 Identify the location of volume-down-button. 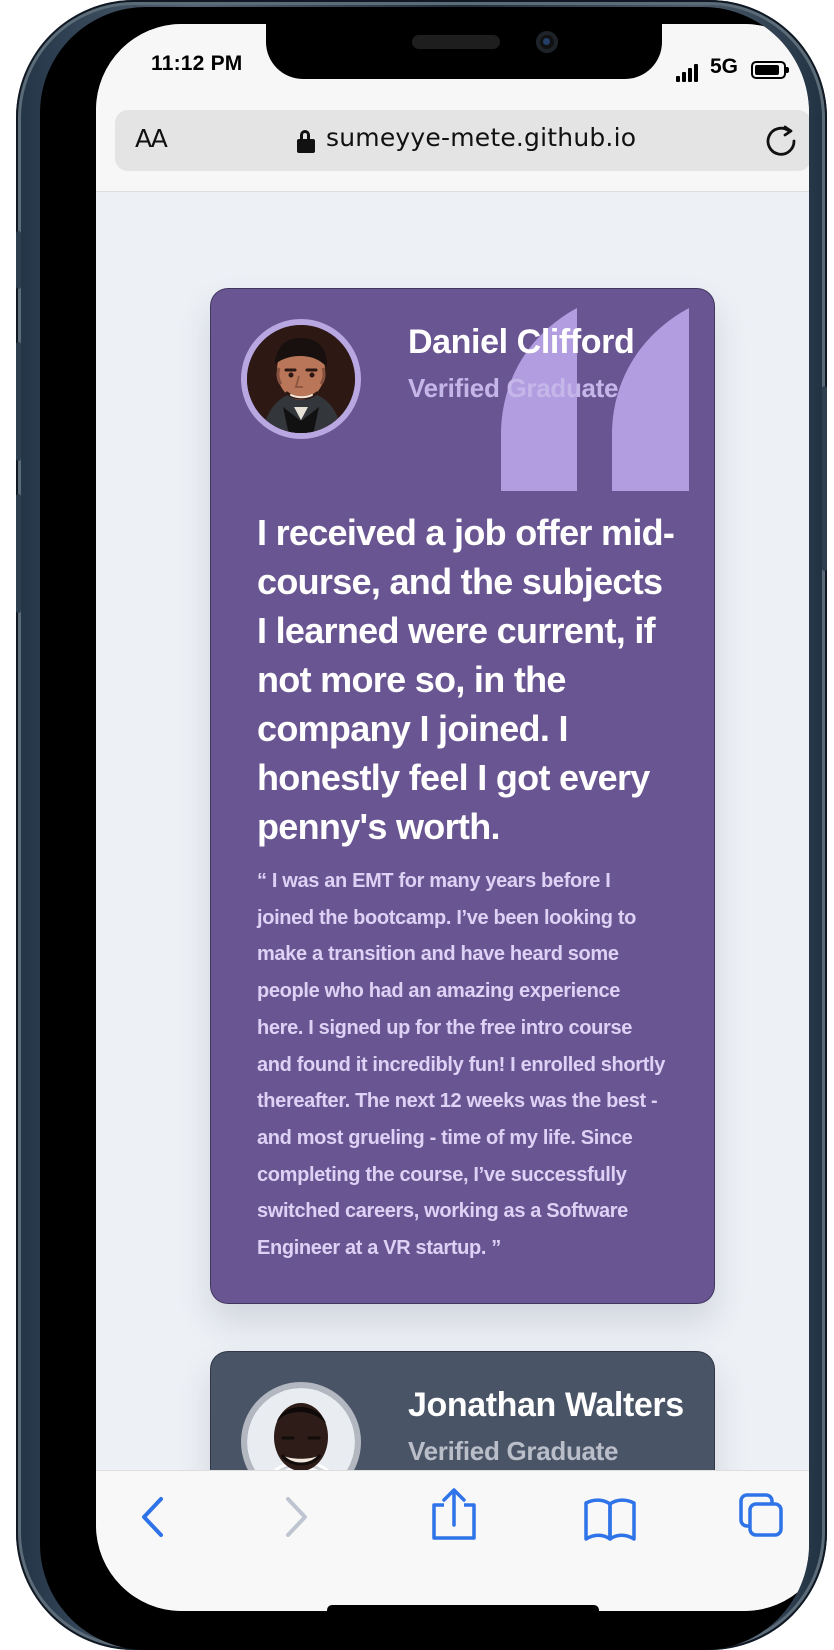
(18, 553).